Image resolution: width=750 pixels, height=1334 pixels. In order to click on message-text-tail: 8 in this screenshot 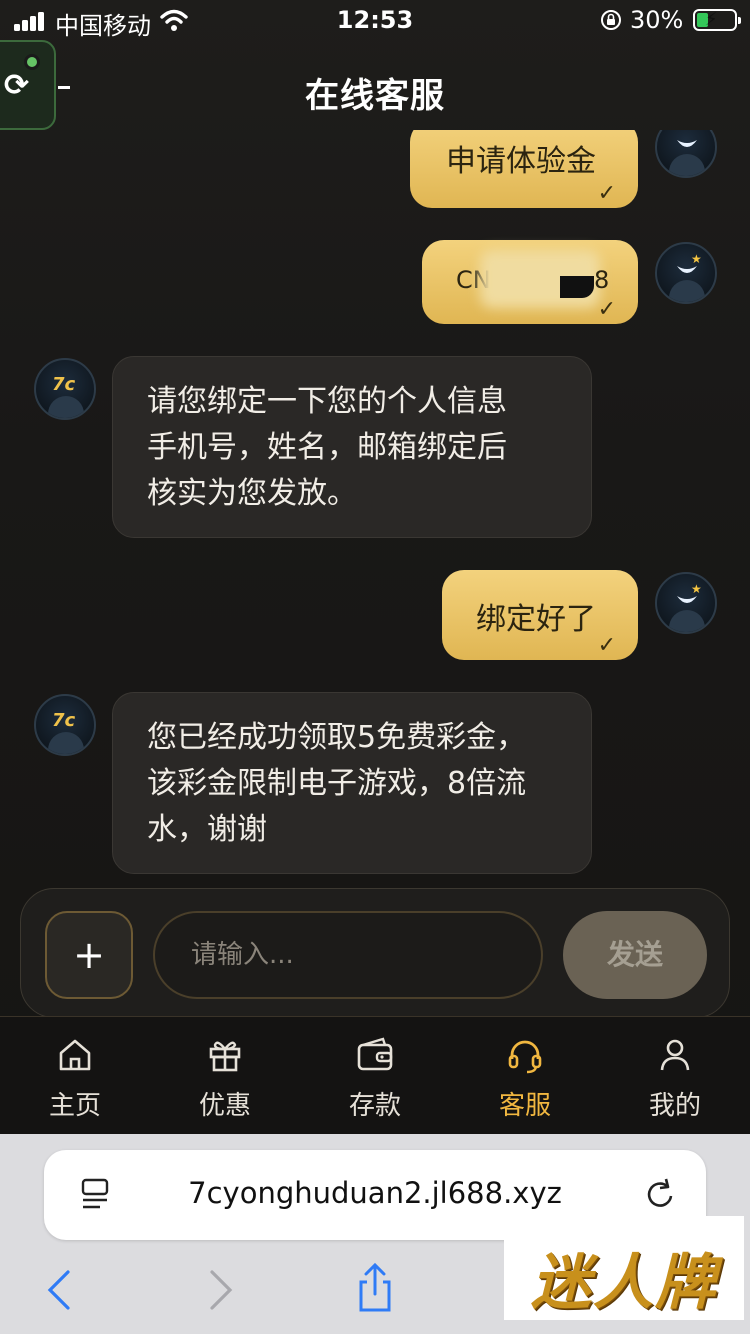, I will do `click(602, 280)`.